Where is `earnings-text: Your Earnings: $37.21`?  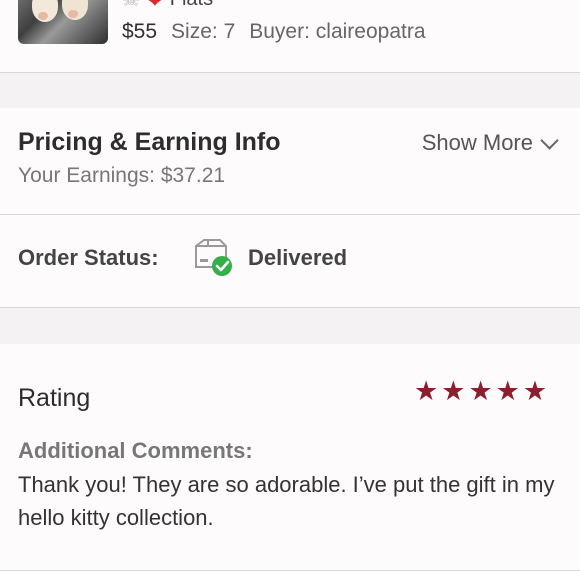 earnings-text: Your Earnings: $37.21 is located at coordinates (122, 175).